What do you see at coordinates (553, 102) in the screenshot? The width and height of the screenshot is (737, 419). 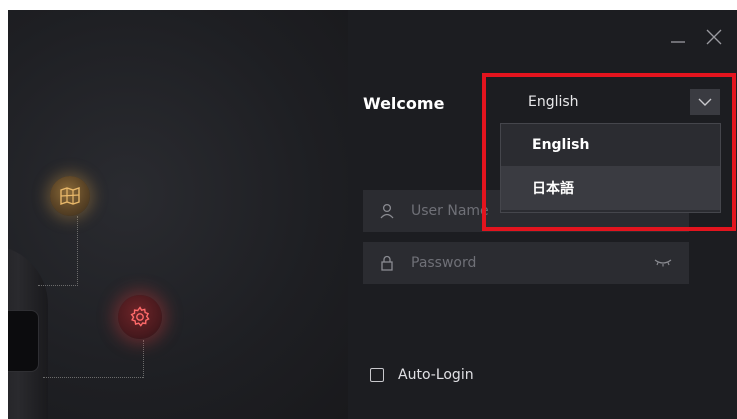 I see `language-selected-value: English` at bounding box center [553, 102].